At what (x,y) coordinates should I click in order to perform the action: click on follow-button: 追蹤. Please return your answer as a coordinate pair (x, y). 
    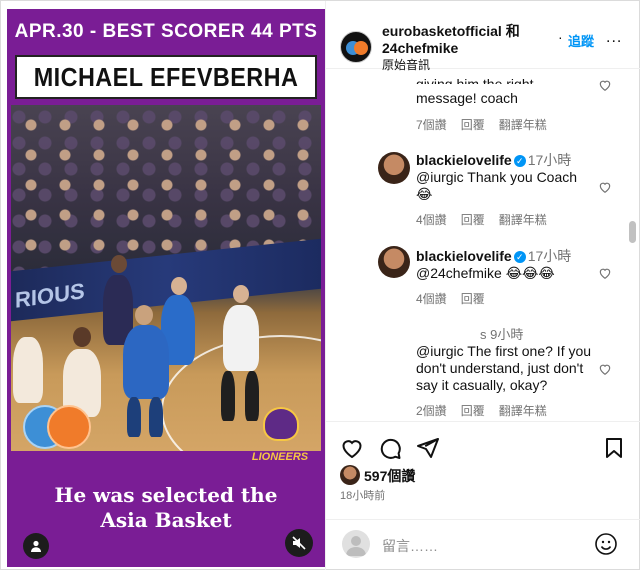
    Looking at the image, I should click on (581, 40).